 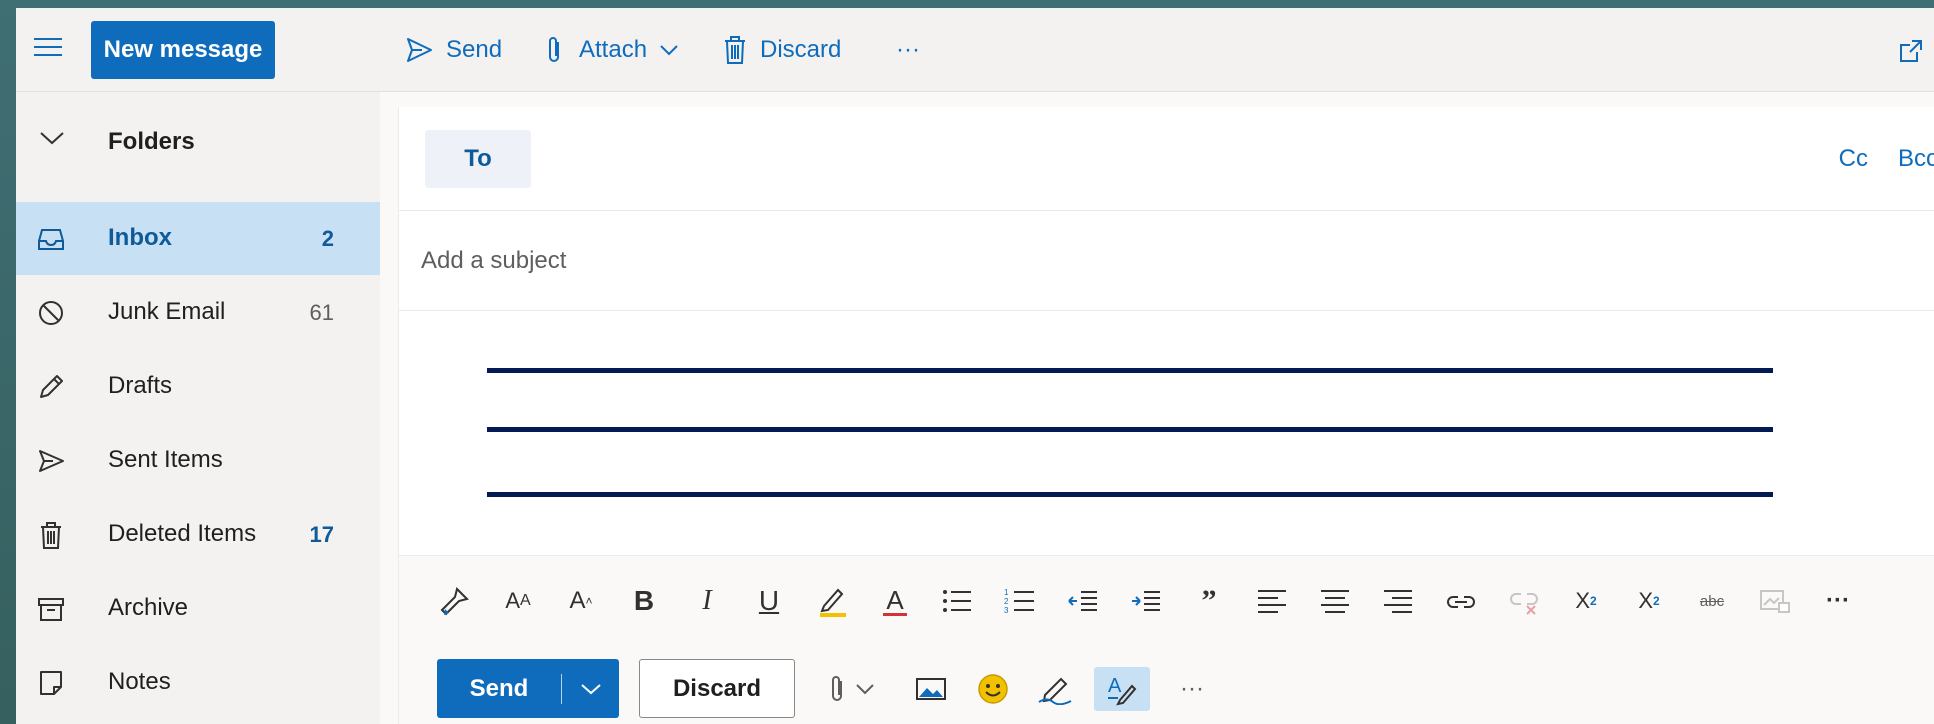 I want to click on send-button: Send, so click(x=499, y=689).